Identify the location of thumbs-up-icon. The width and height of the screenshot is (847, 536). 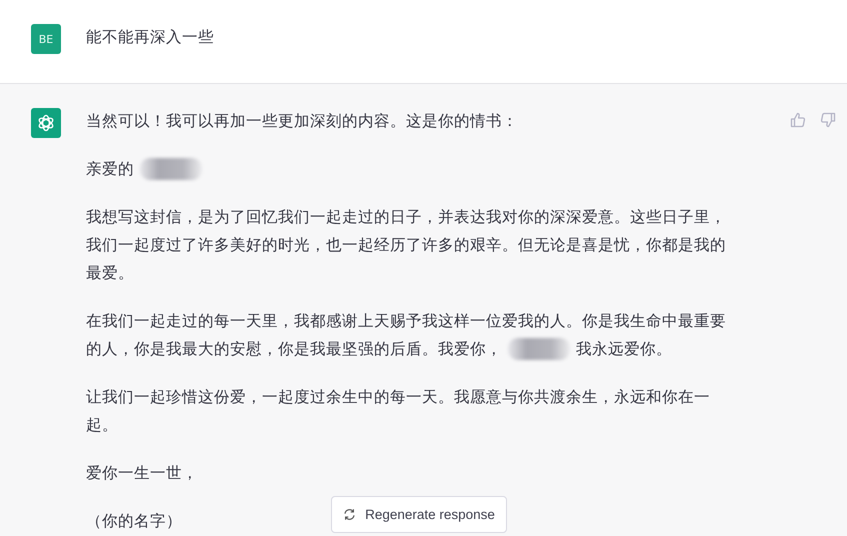
(798, 120).